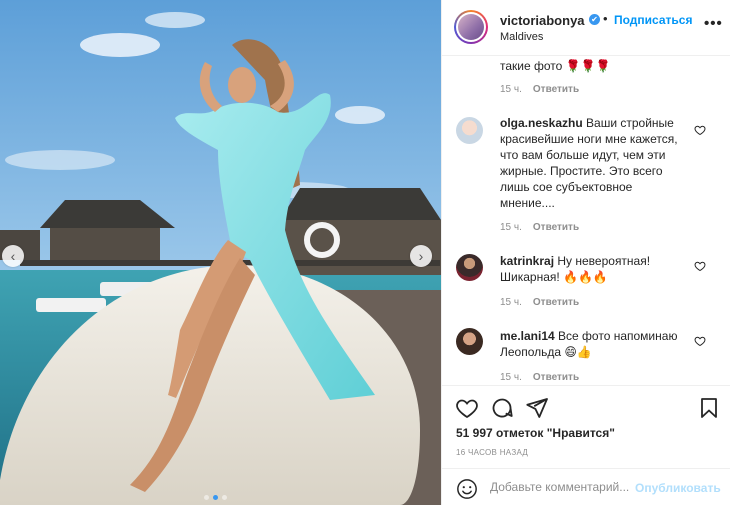 Image resolution: width=730 pixels, height=505 pixels. What do you see at coordinates (13, 256) in the screenshot?
I see `prev-slide-button: ‹` at bounding box center [13, 256].